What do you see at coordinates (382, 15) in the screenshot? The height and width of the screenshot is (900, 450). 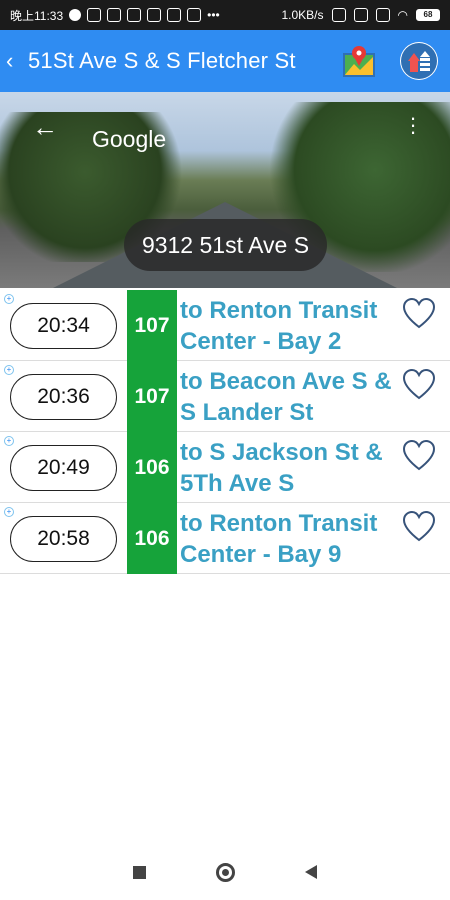 I see `no-sim-icon` at bounding box center [382, 15].